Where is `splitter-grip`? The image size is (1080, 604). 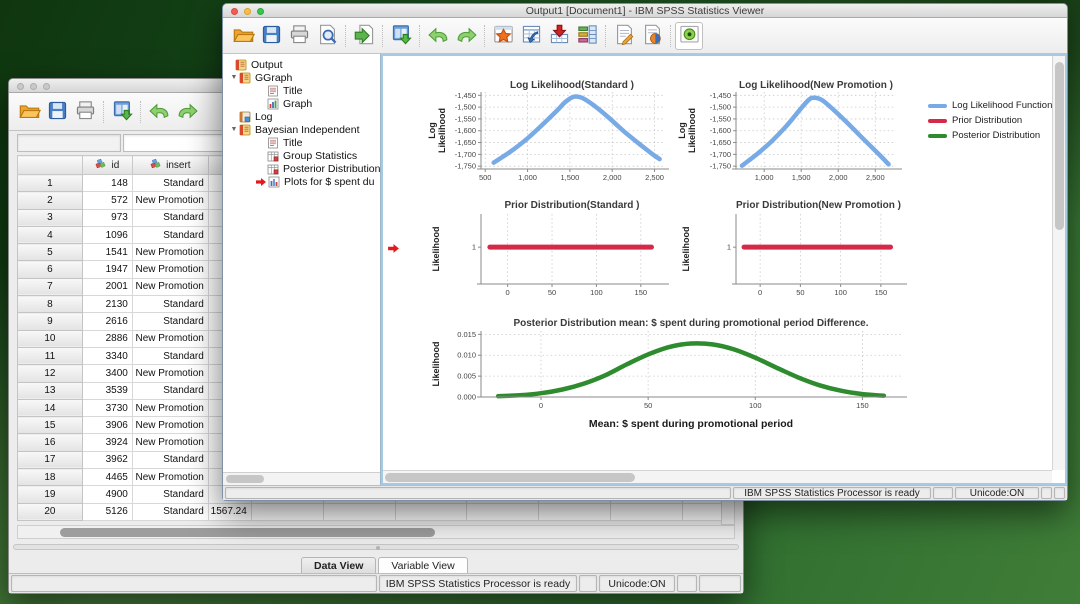 splitter-grip is located at coordinates (378, 548).